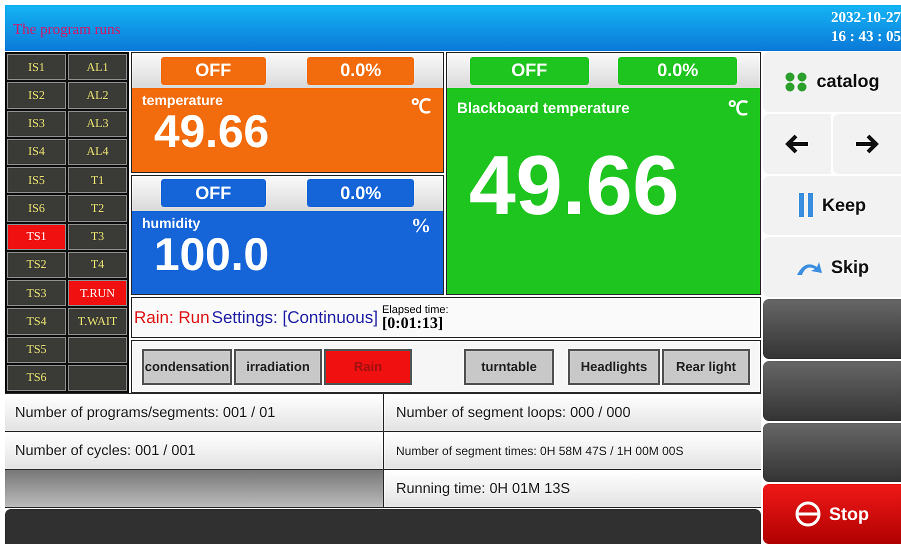 The height and width of the screenshot is (544, 901). I want to click on run-state: Rain: Run, so click(172, 318).